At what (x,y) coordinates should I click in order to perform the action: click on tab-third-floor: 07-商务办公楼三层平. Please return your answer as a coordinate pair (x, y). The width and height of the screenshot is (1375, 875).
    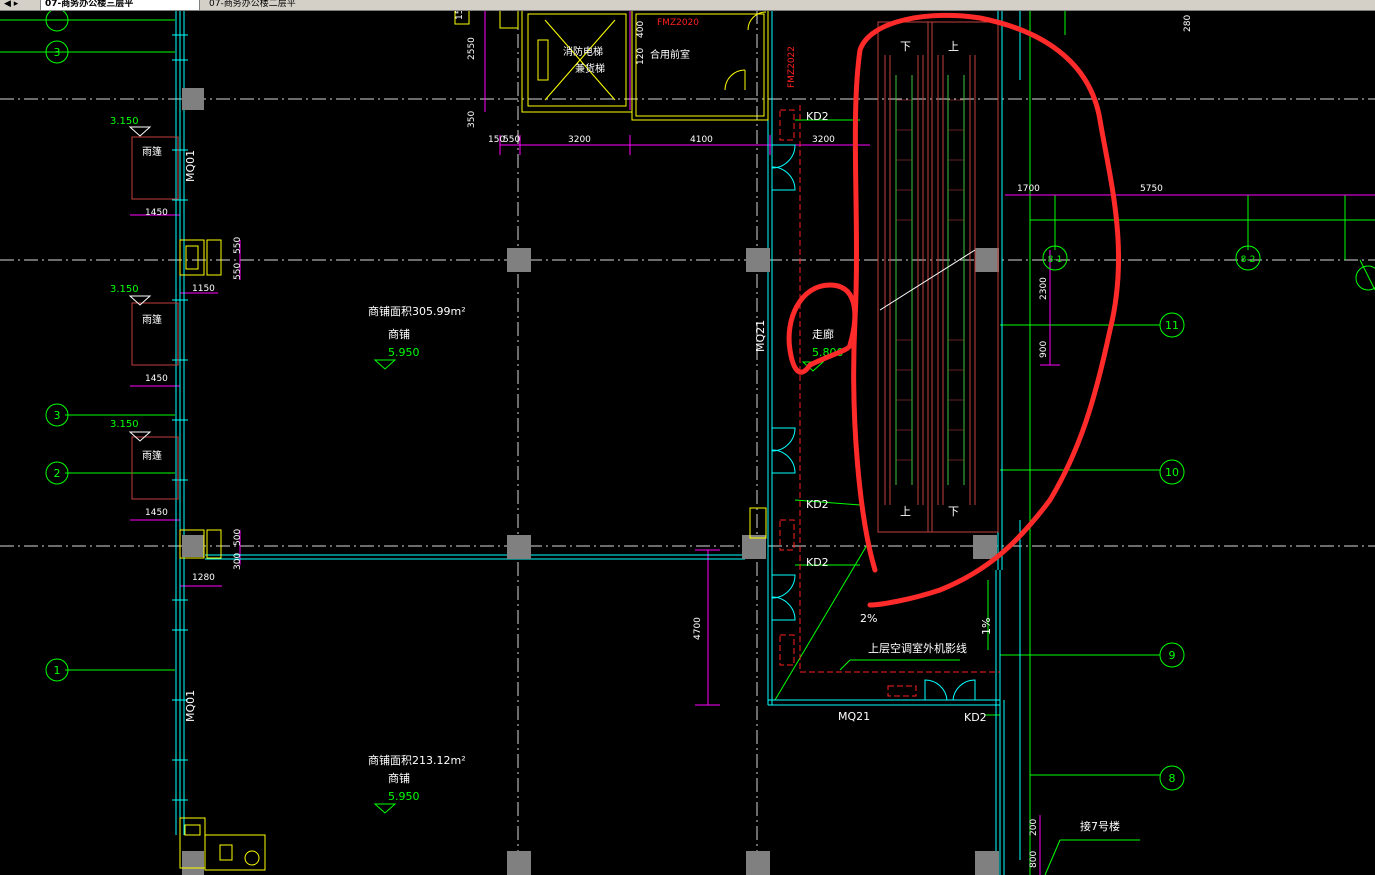
    Looking at the image, I should click on (120, 5).